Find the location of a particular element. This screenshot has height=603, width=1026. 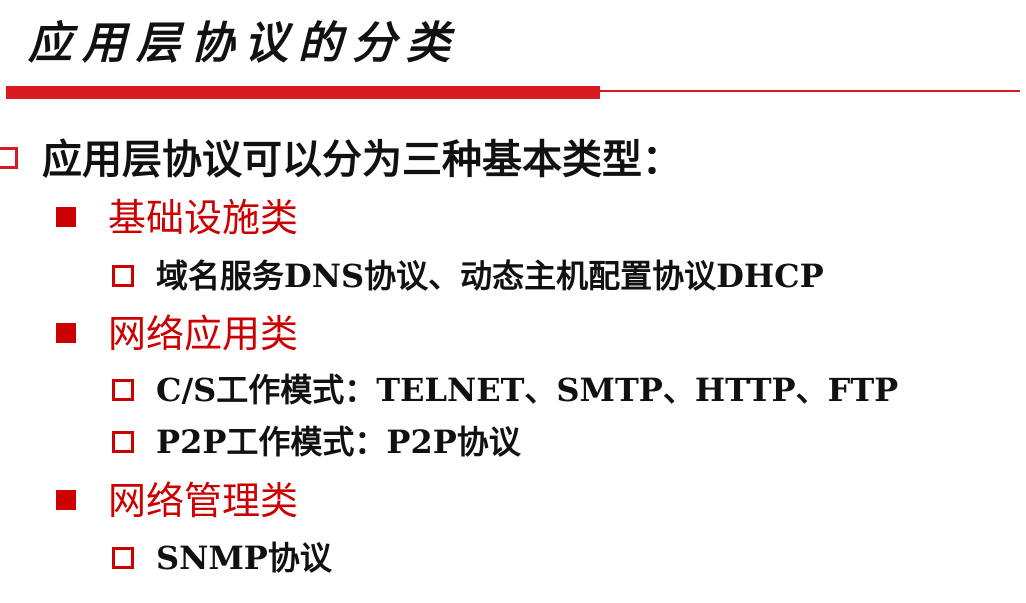

list-item-text: P2P工作模式：P2P协议 is located at coordinates (338, 442).